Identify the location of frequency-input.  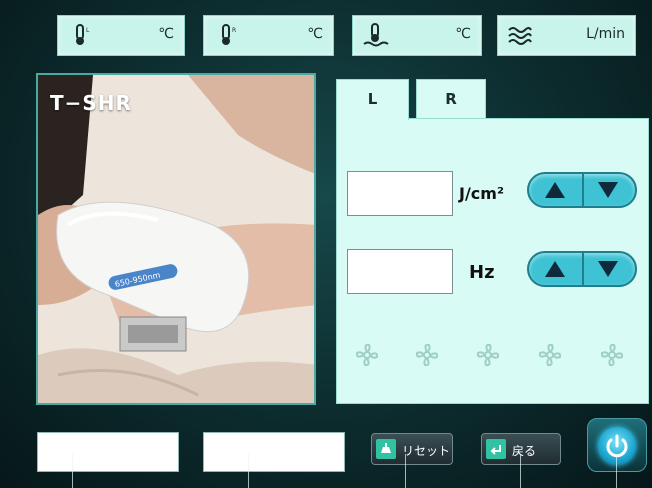
(400, 271).